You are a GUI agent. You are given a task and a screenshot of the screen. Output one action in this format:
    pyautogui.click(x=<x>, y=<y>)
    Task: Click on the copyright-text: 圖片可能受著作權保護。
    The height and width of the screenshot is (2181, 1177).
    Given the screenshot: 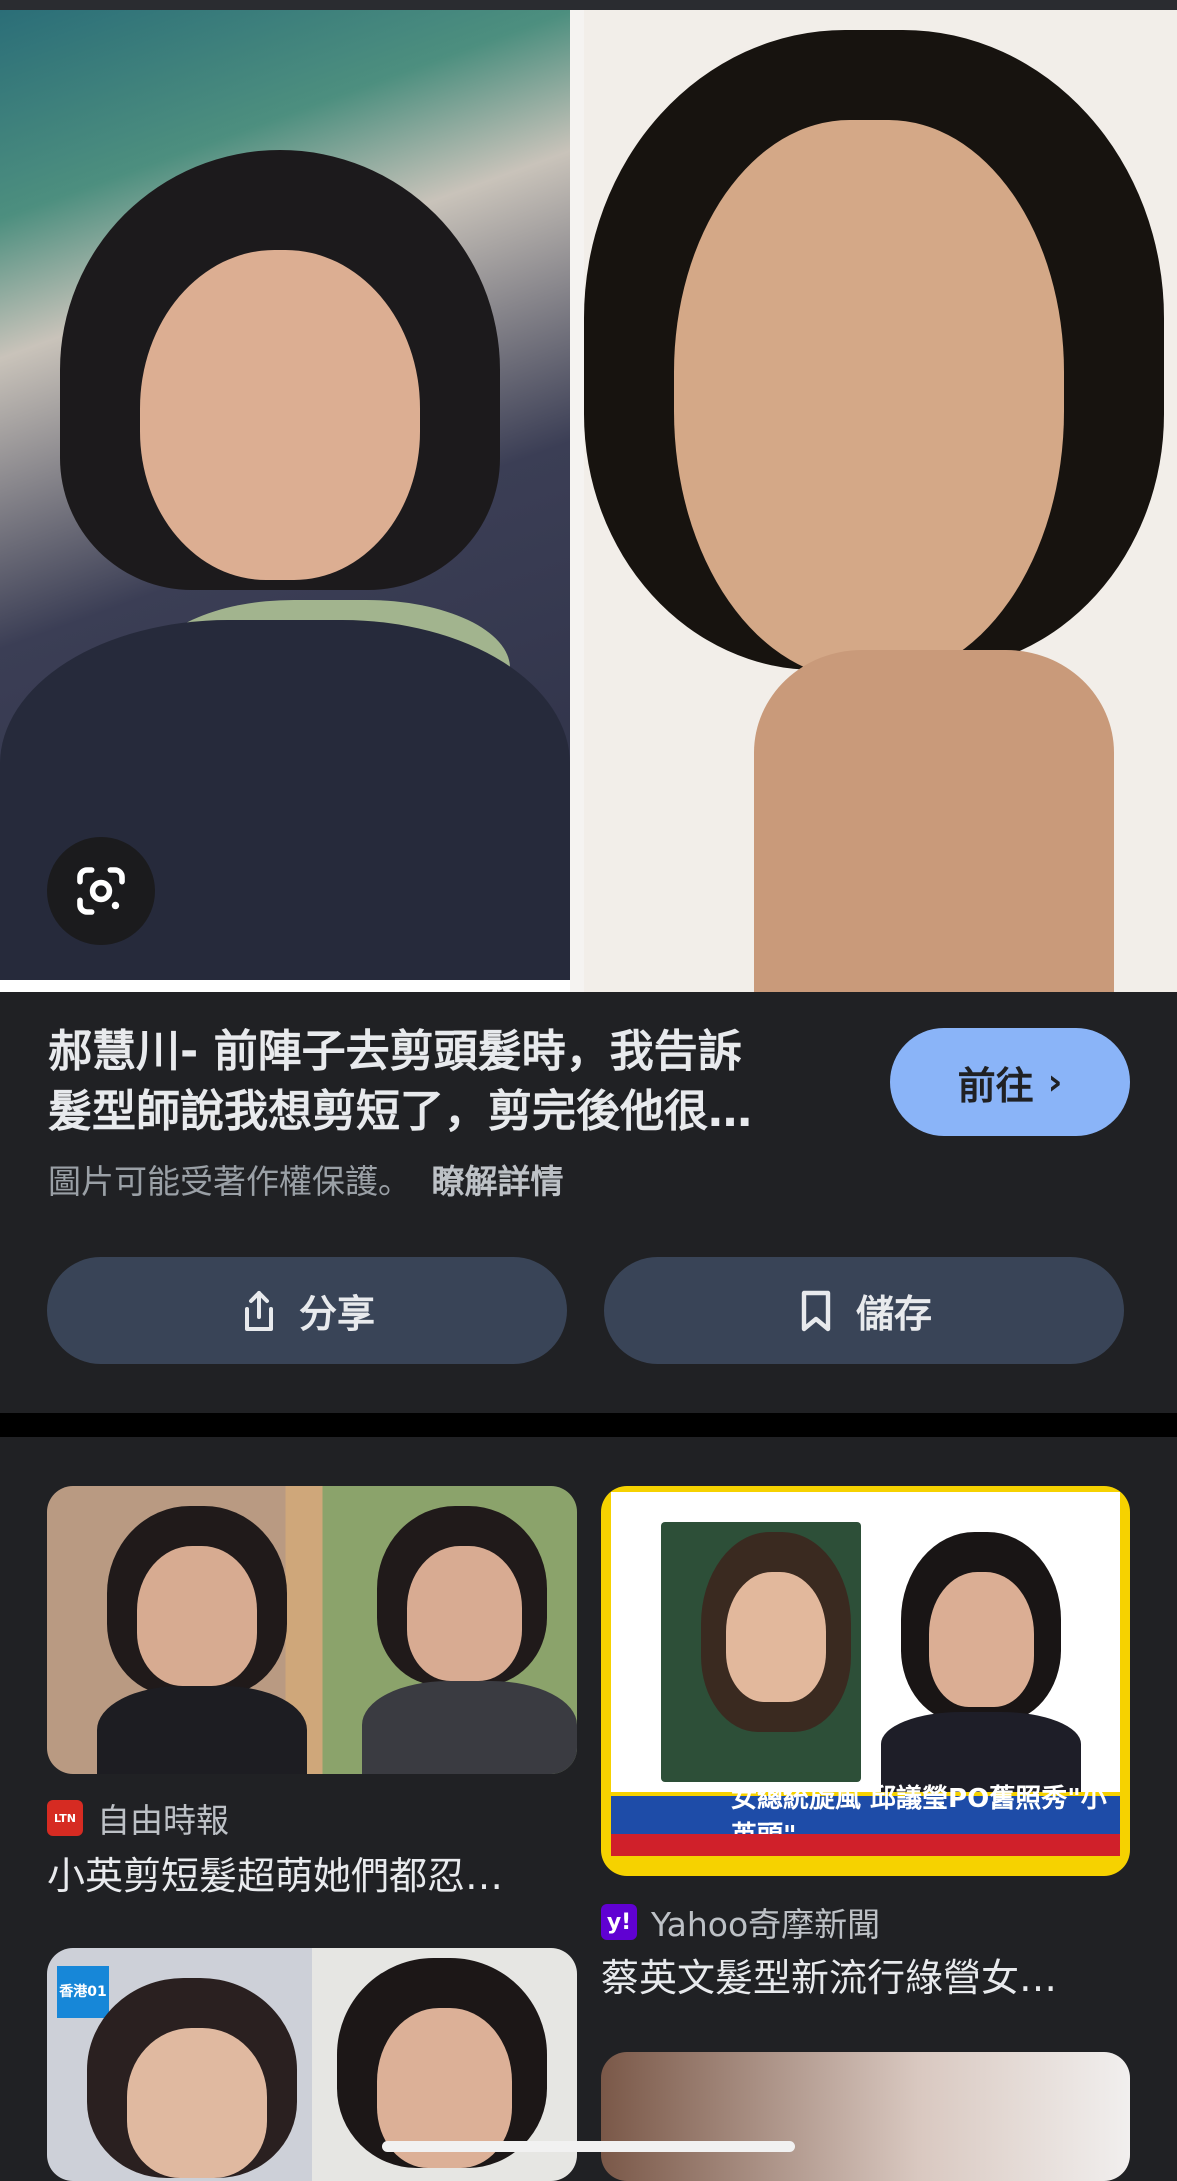 What is the action you would take?
    pyautogui.click(x=229, y=1181)
    